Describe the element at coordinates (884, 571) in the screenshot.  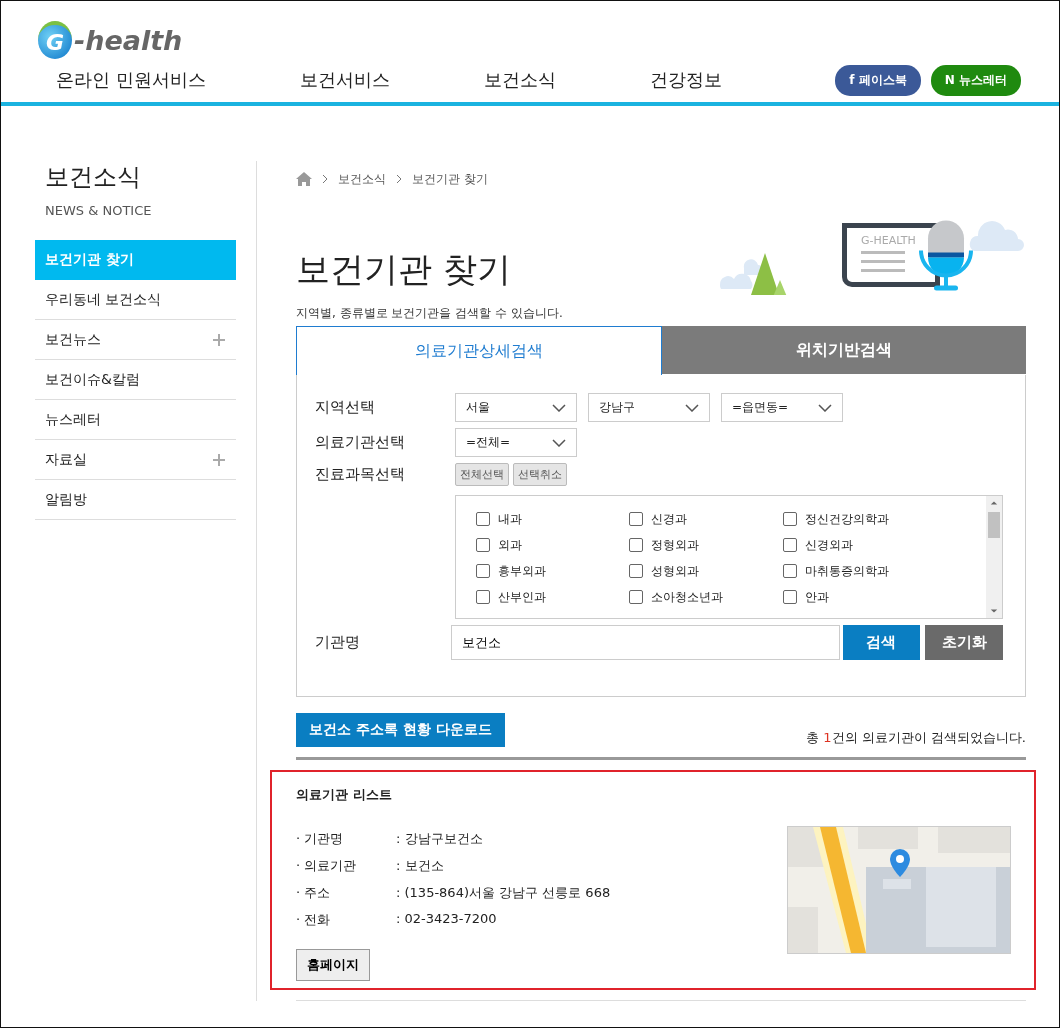
I see `department-checkbox: 마취통증의학과` at that location.